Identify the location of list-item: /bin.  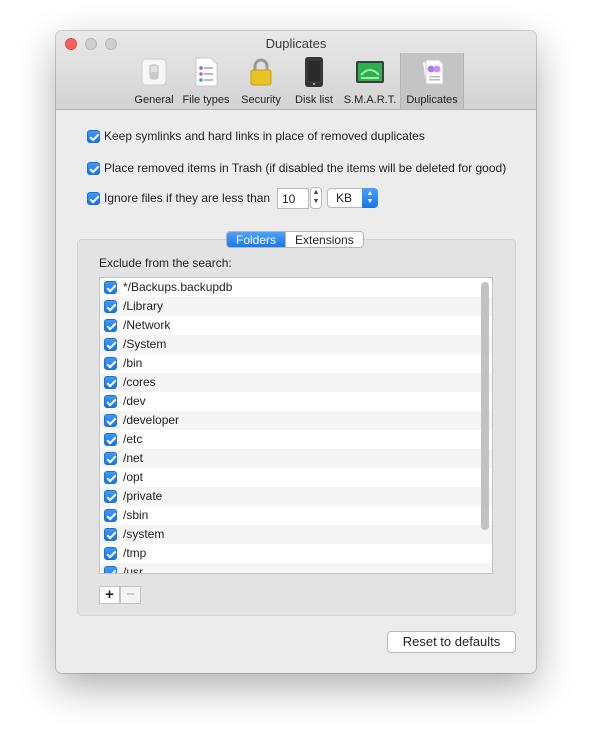
(296, 363).